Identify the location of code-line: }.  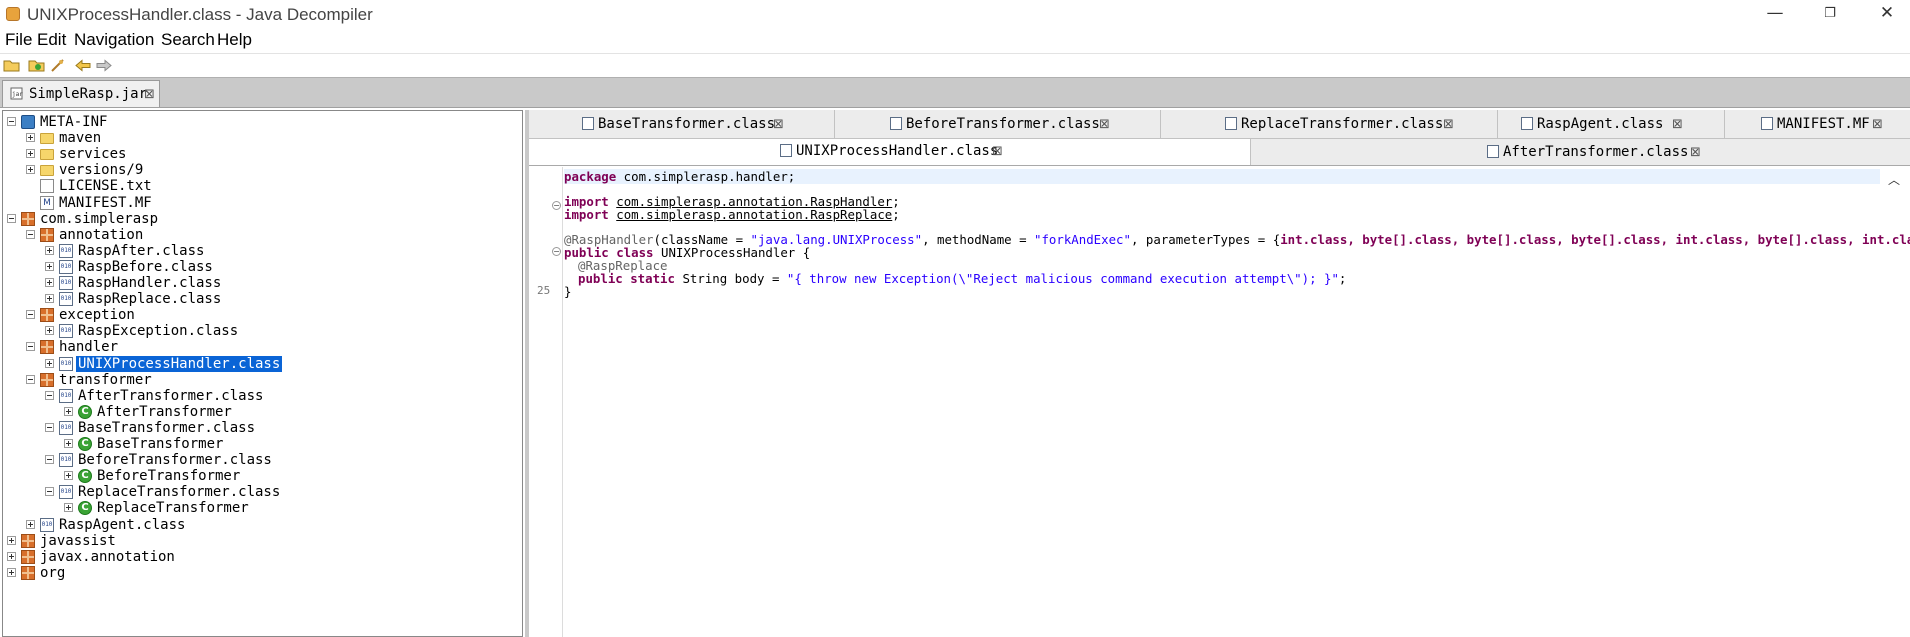
(567, 291).